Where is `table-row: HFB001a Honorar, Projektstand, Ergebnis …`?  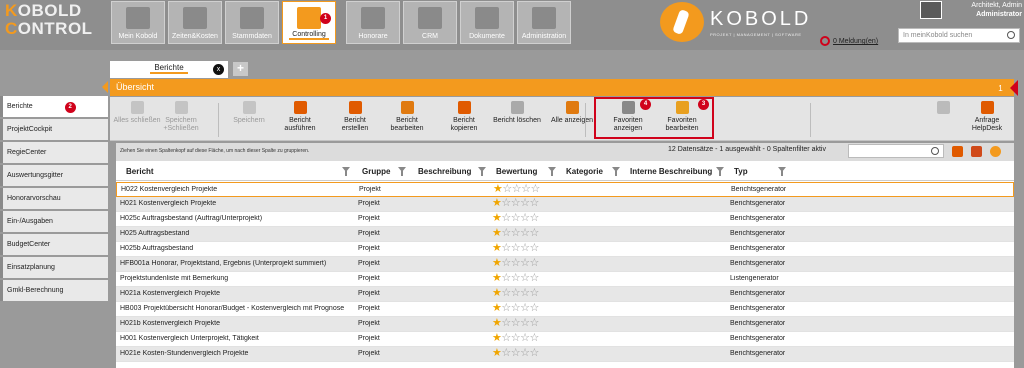
table-row: HFB001a Honorar, Projektstand, Ergebnis … is located at coordinates (565, 264).